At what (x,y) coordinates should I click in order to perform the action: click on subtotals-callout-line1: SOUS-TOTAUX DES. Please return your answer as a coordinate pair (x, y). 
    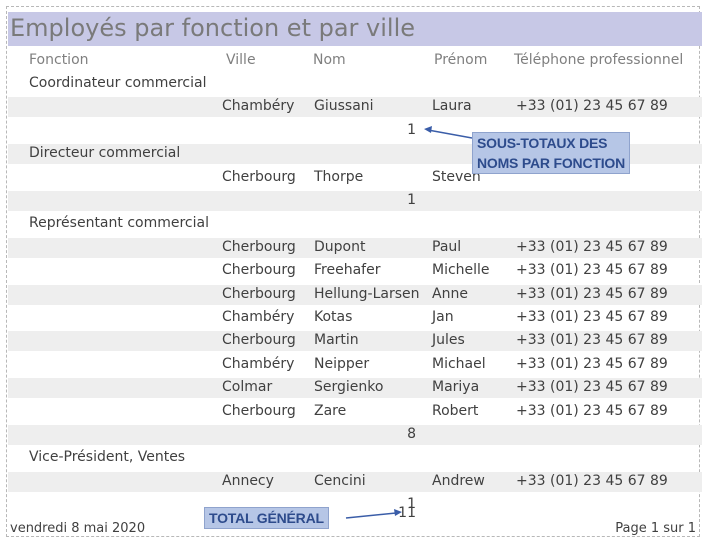
    Looking at the image, I should click on (542, 143).